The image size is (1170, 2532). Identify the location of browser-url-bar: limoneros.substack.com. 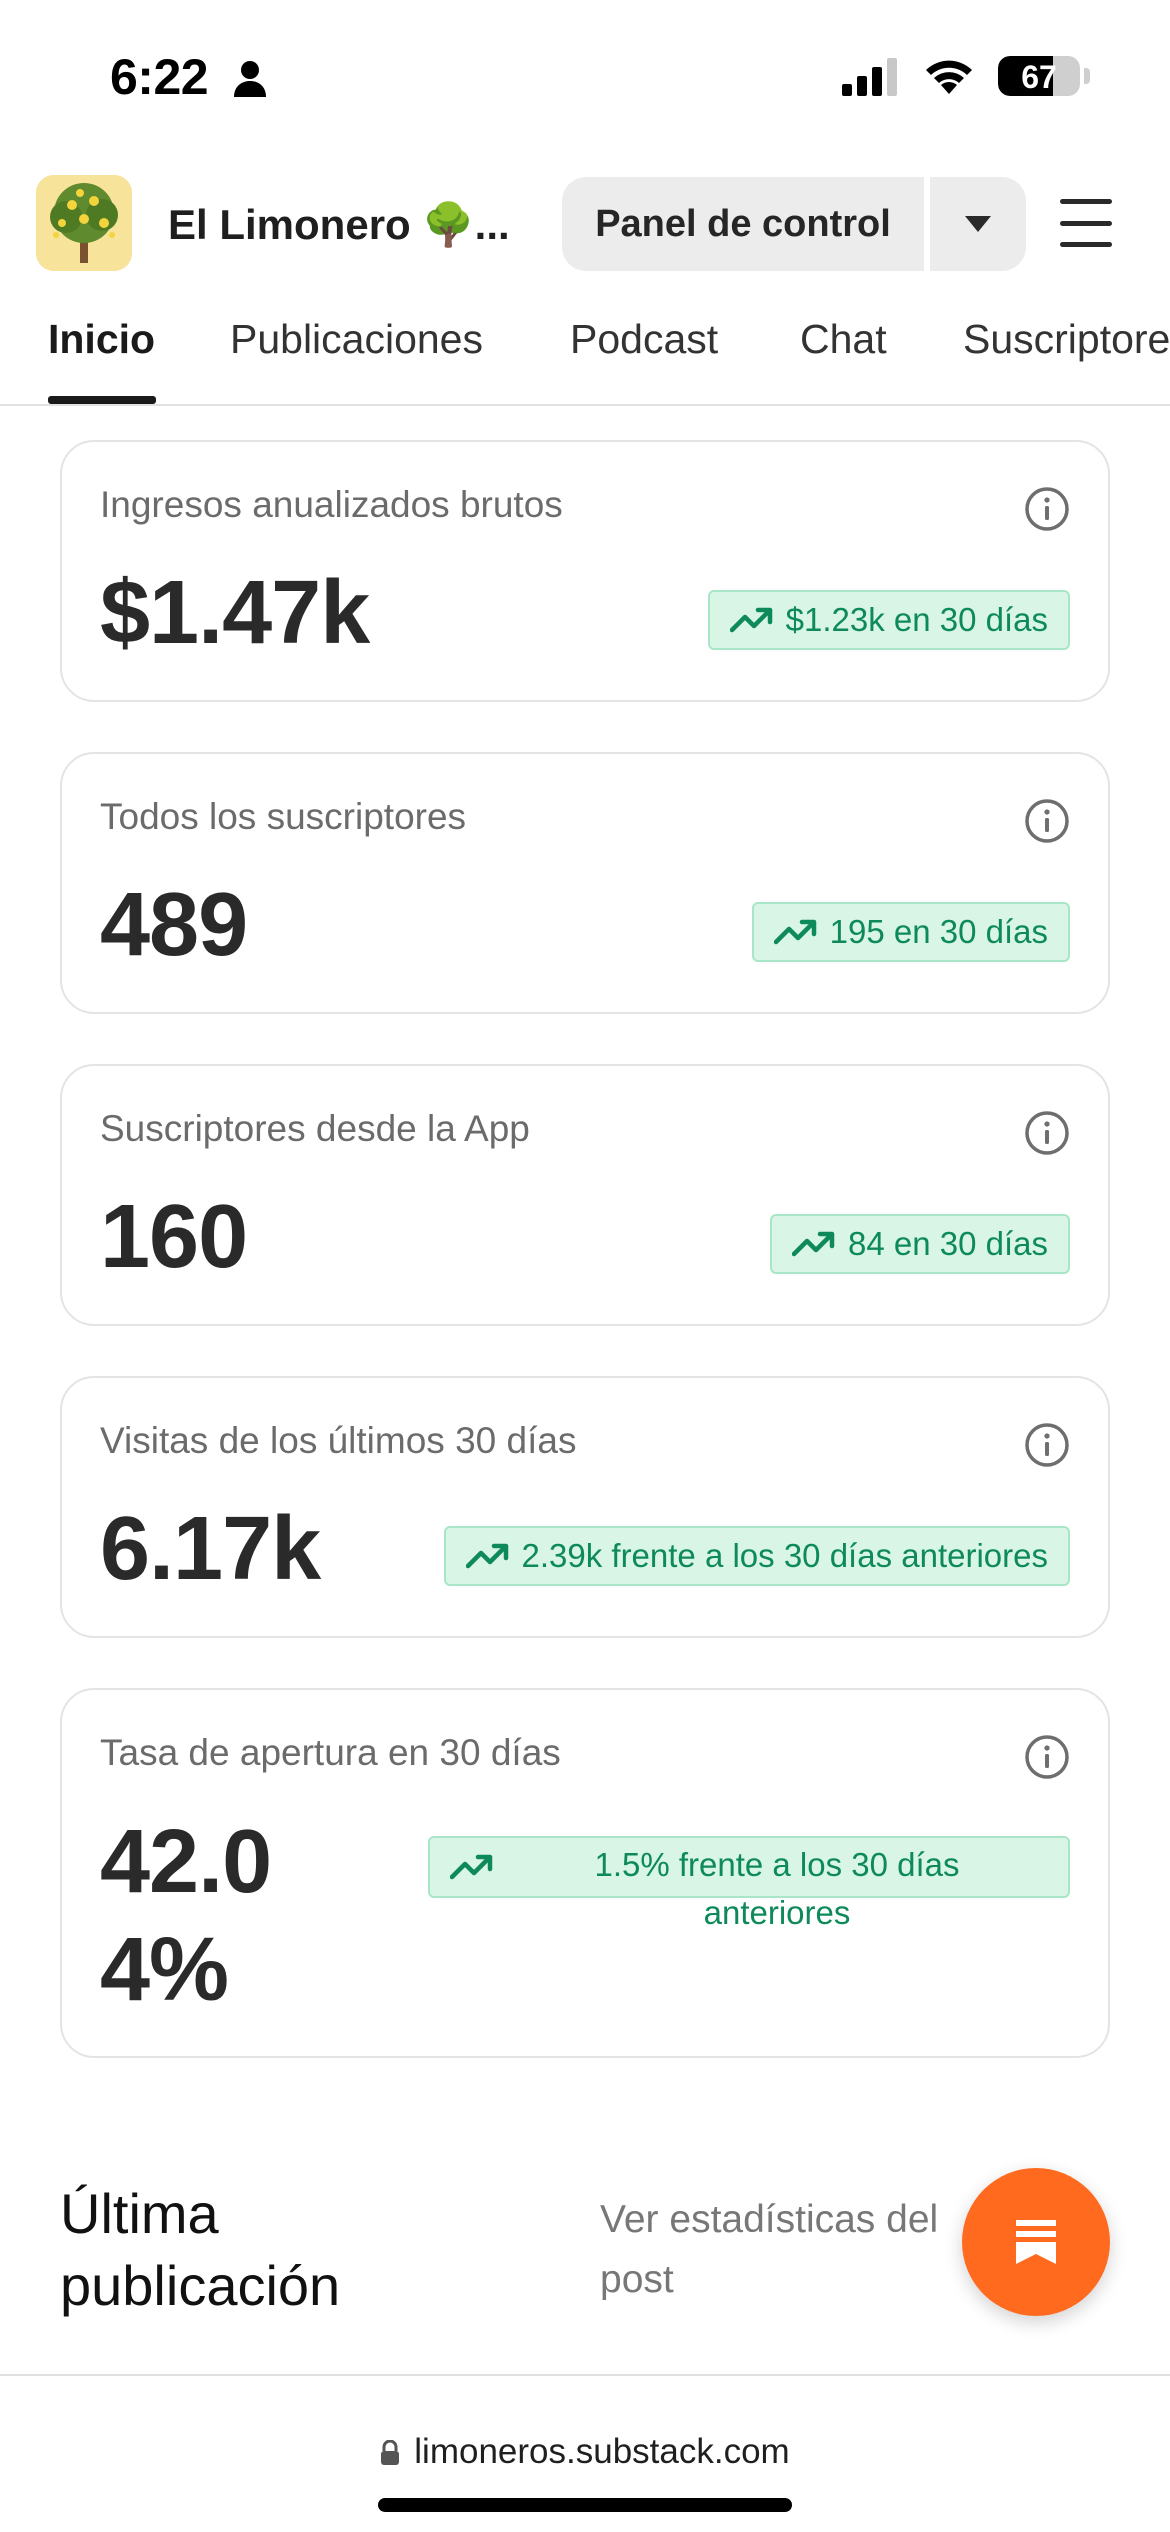
(585, 2453).